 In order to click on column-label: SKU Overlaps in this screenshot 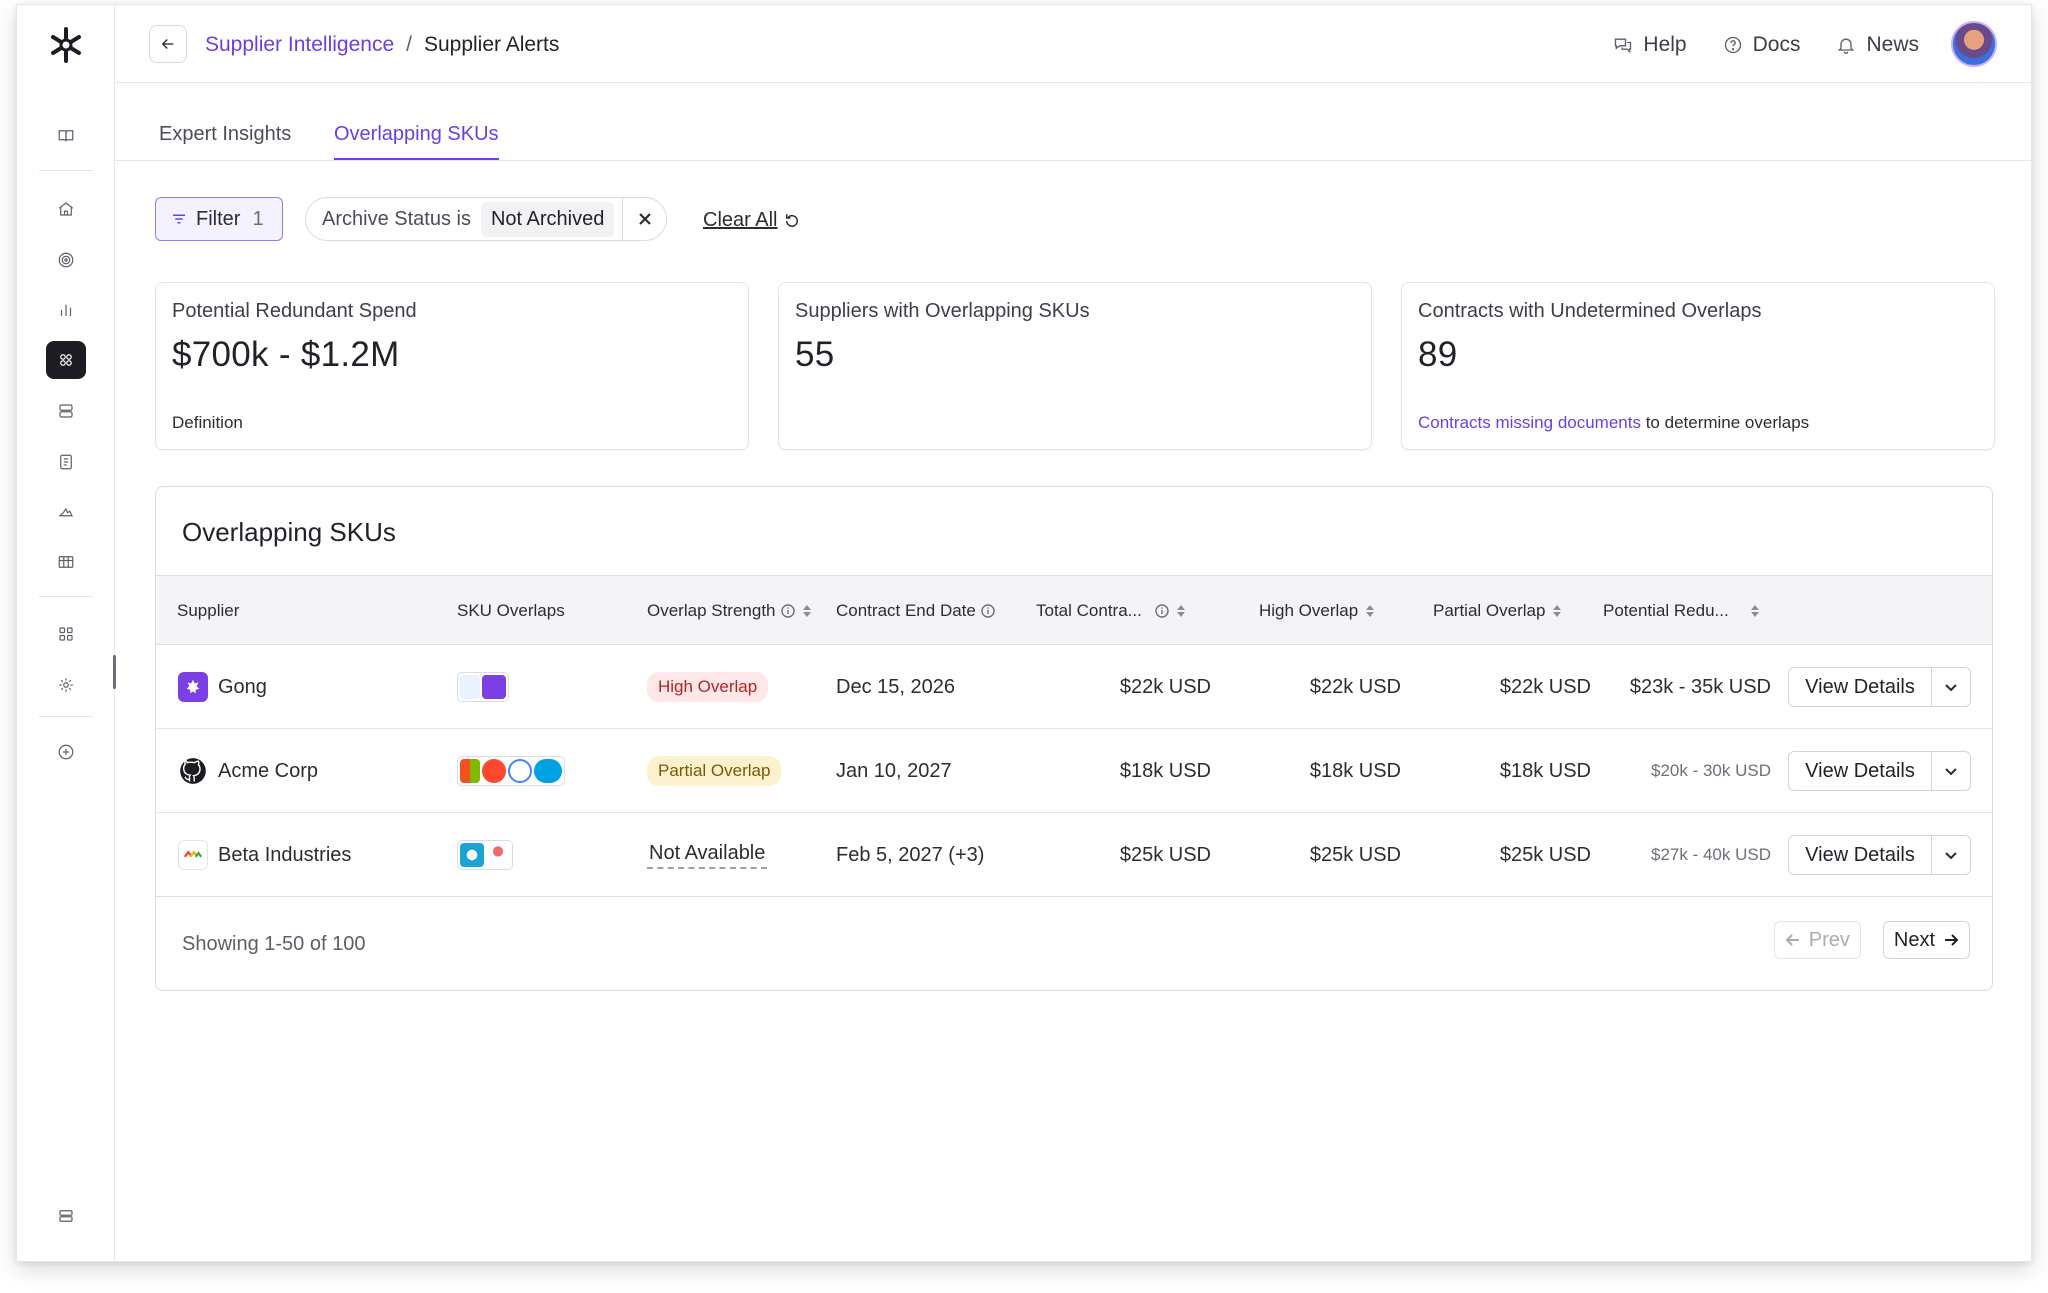, I will do `click(511, 610)`.